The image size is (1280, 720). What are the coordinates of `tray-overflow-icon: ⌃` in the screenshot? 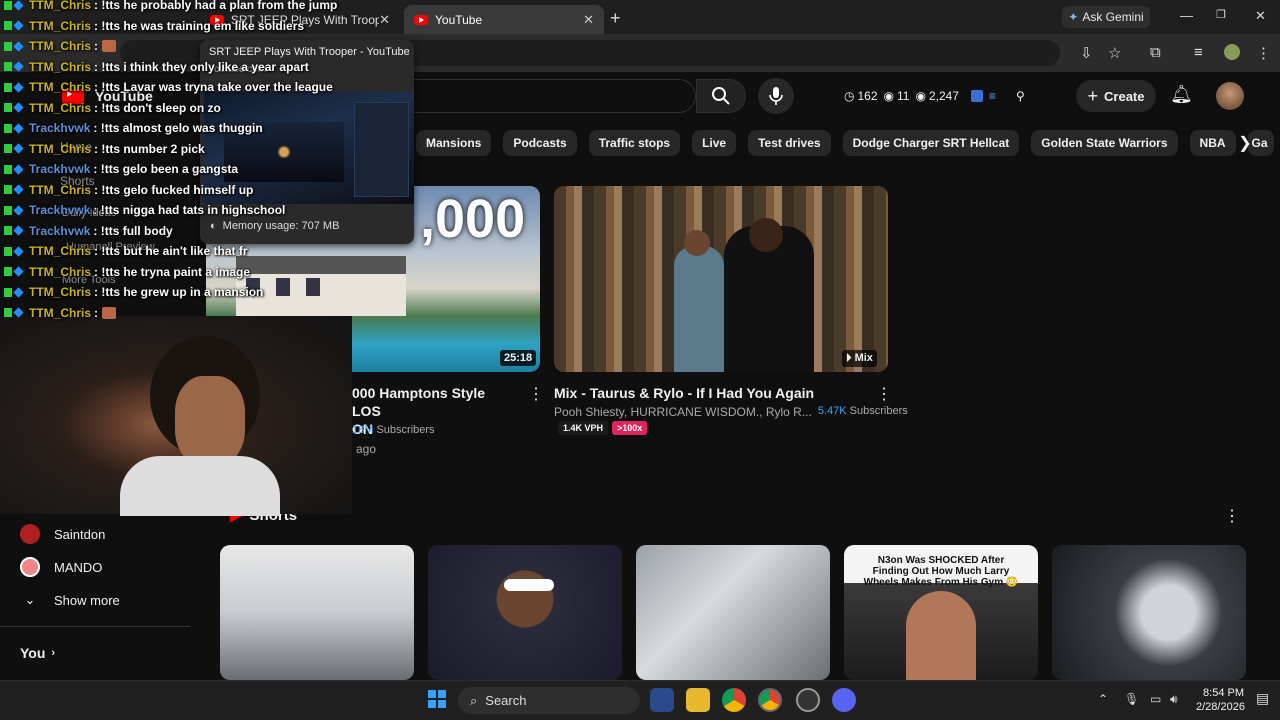 It's located at (1103, 699).